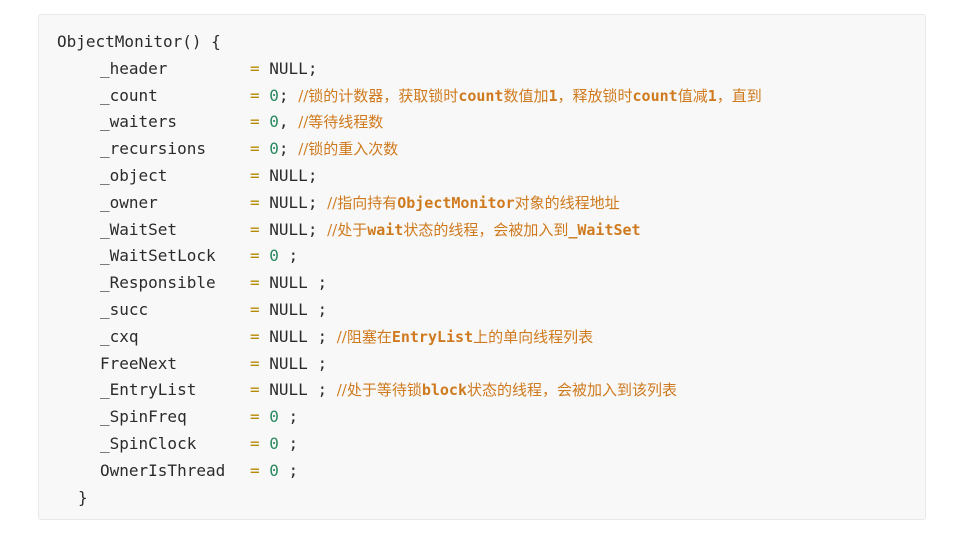  What do you see at coordinates (409, 149) in the screenshot?
I see `field-line: _recursions = 0; //锁的重入次数` at bounding box center [409, 149].